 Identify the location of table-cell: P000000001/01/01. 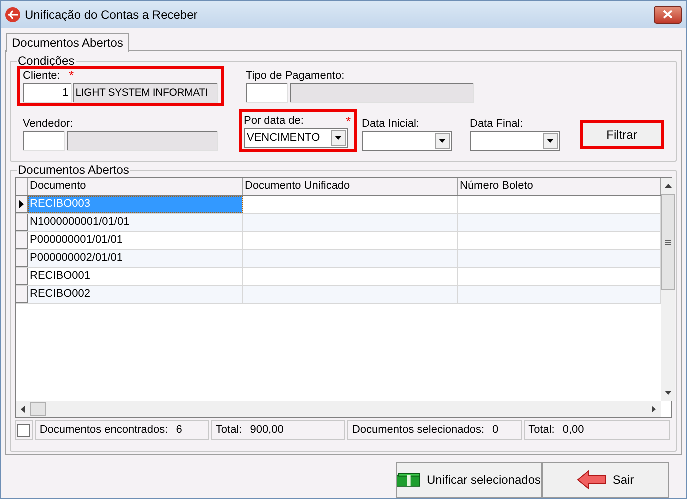
(135, 240).